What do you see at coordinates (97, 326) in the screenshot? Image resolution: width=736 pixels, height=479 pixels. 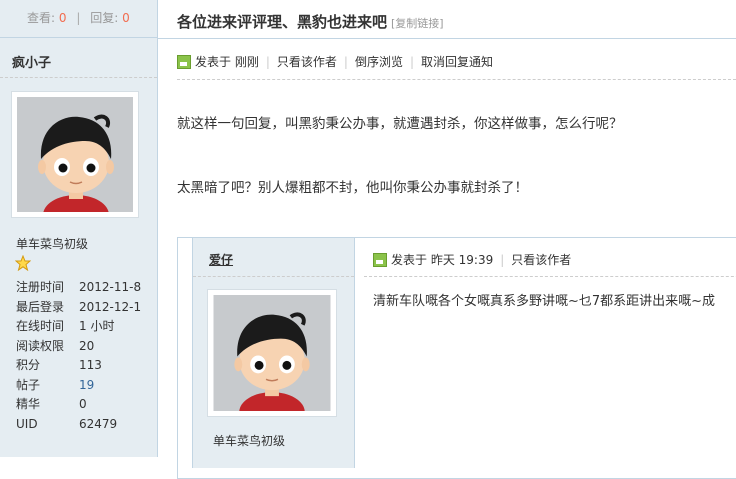 I see `info-value: 1 小时` at bounding box center [97, 326].